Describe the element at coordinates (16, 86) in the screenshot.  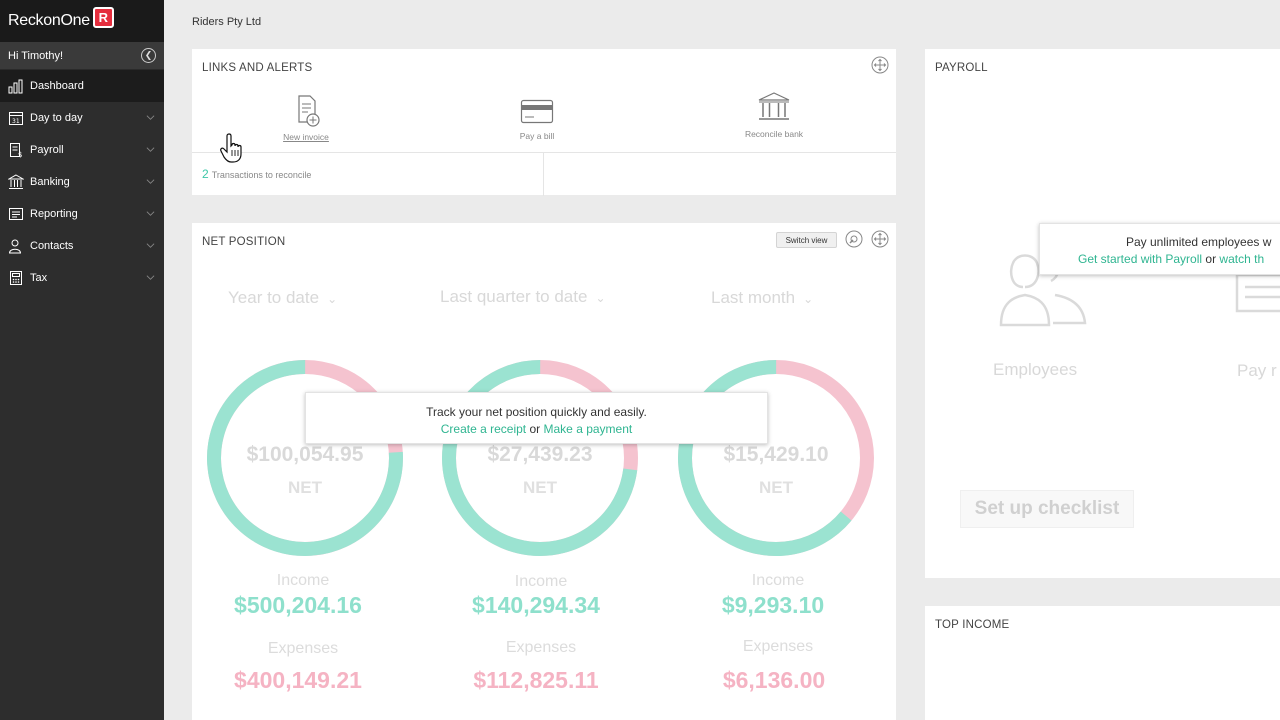
I see `bar-chart-icon` at that location.